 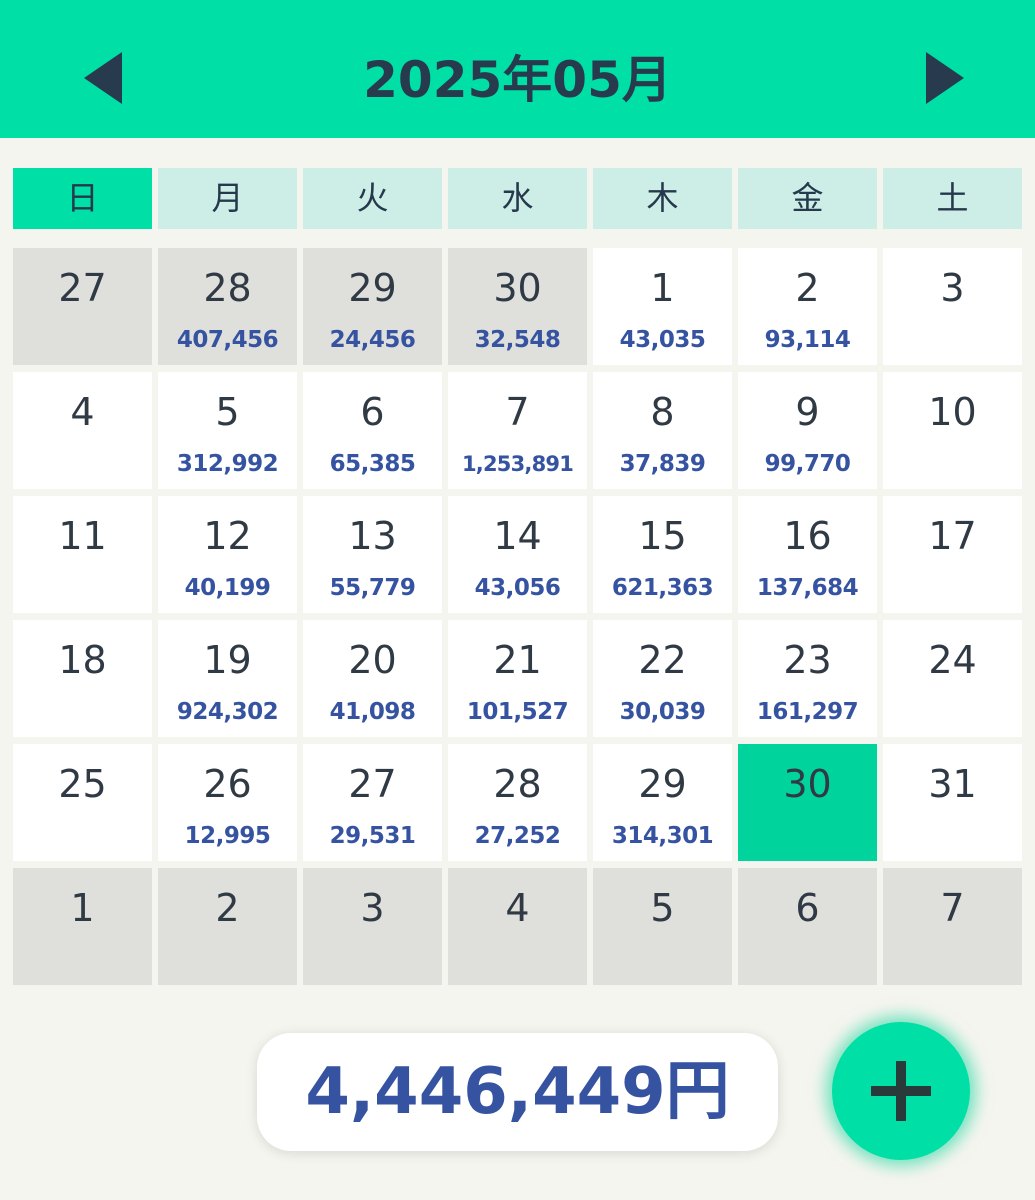 I want to click on day-amount: 65,385, so click(x=372, y=464).